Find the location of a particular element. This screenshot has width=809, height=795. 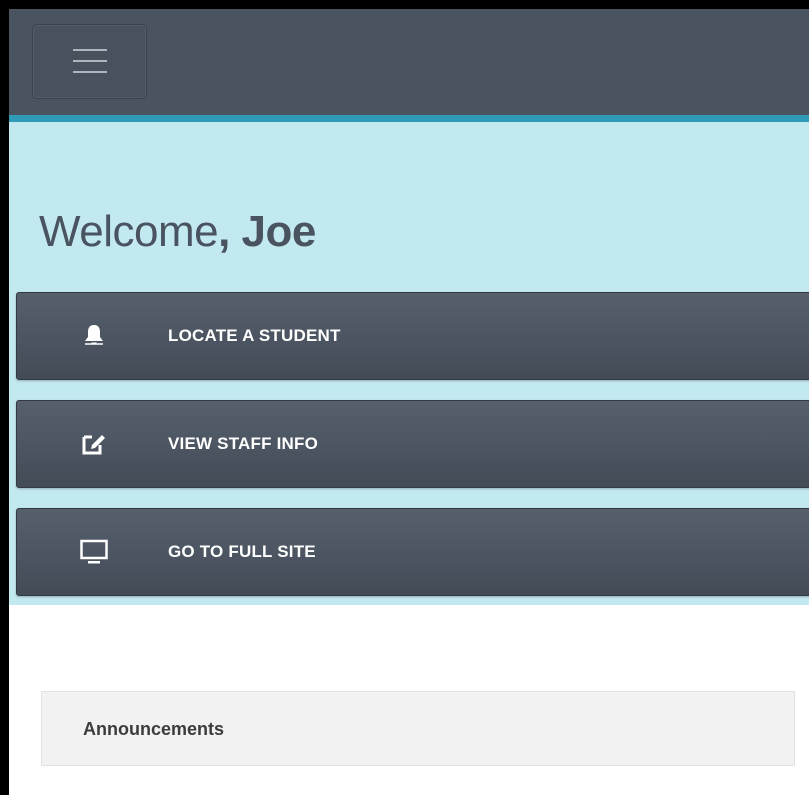

hamburger-menu-icon is located at coordinates (90, 61).